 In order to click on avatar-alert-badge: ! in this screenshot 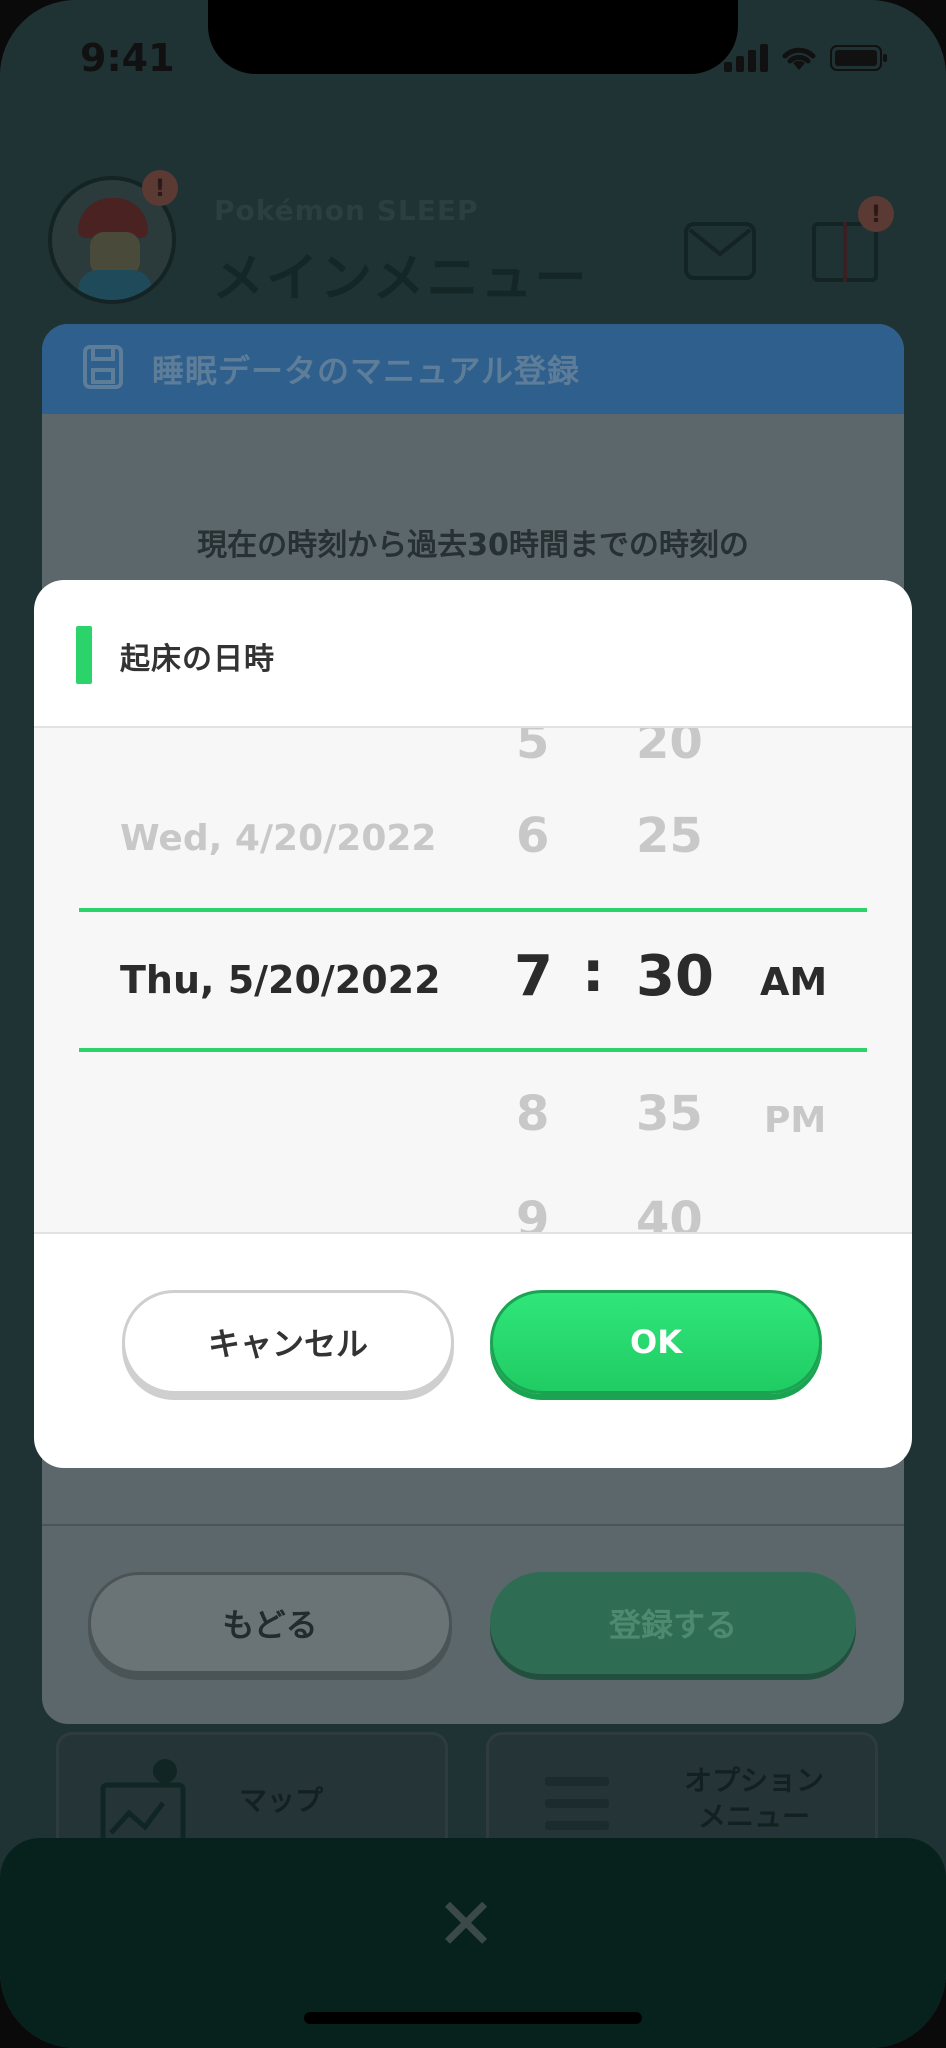, I will do `click(160, 188)`.